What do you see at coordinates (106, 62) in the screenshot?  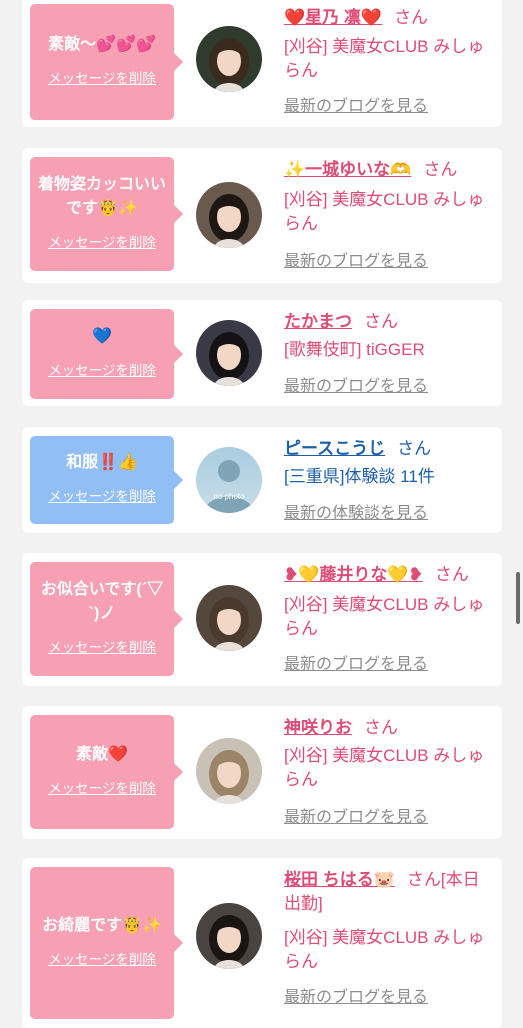 I see `message-bubble: 素敵〜💕💕💕 メッセージを削除` at bounding box center [106, 62].